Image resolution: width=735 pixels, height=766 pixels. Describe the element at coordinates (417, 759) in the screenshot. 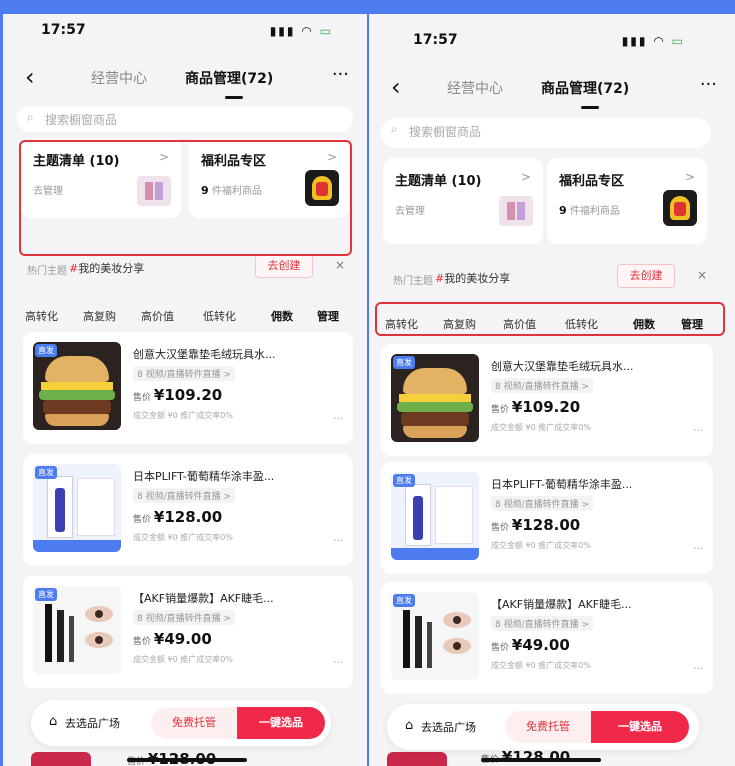

I see `next-product-image` at that location.